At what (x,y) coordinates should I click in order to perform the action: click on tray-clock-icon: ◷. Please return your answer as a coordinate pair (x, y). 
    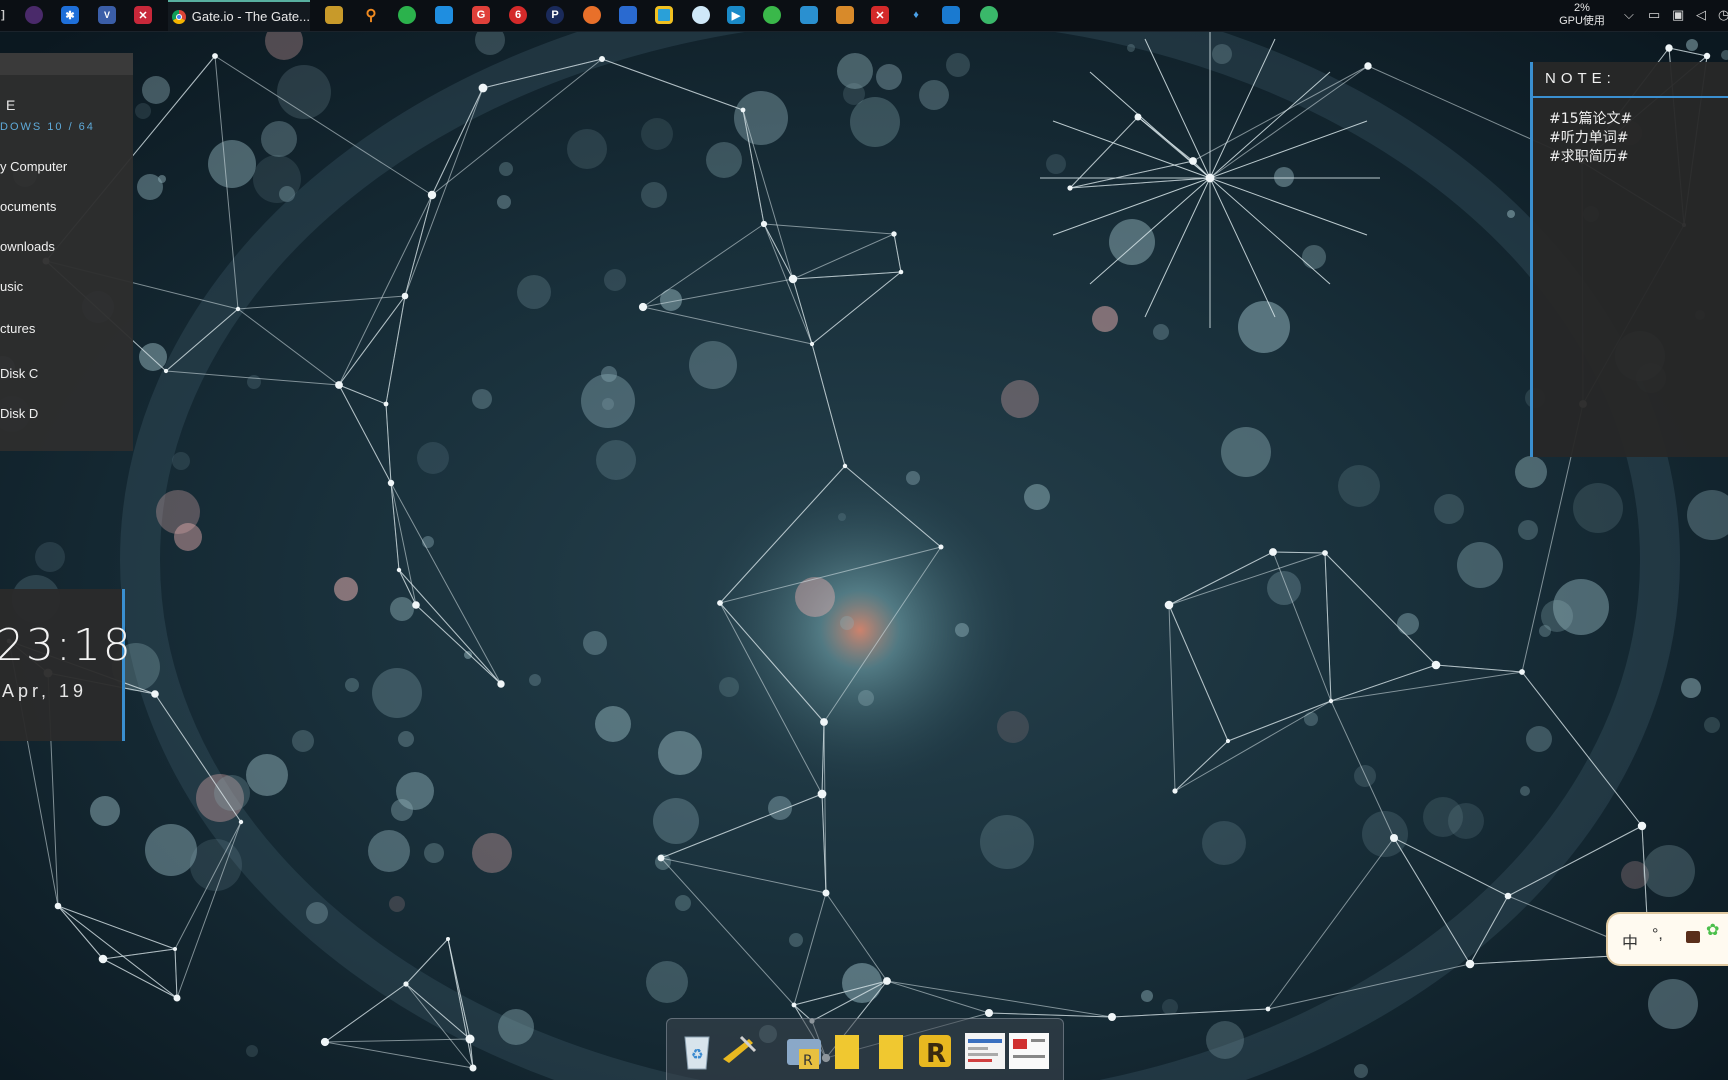
    Looking at the image, I should click on (1723, 15).